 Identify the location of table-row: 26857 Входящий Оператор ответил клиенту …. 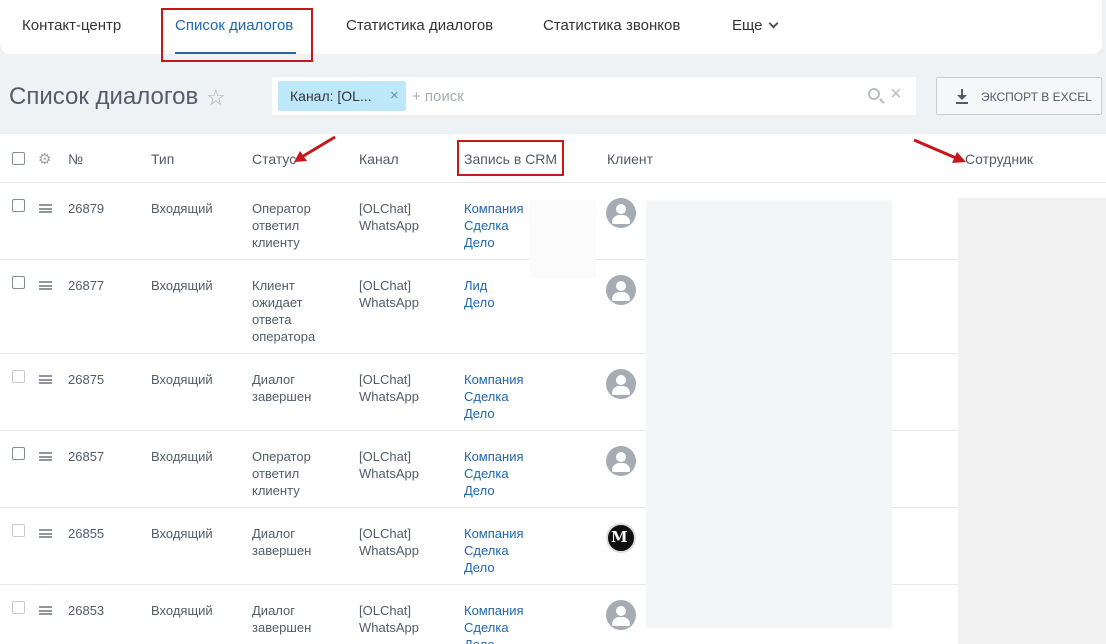
(553, 469).